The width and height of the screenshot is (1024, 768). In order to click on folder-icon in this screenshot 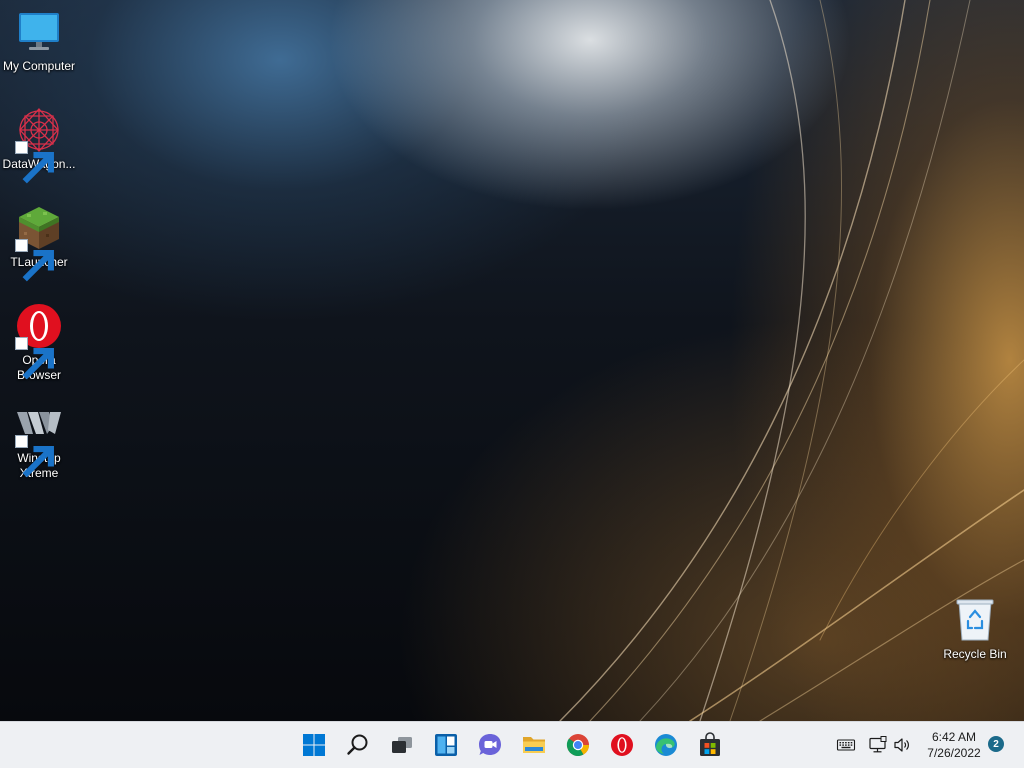, I will do `click(534, 745)`.